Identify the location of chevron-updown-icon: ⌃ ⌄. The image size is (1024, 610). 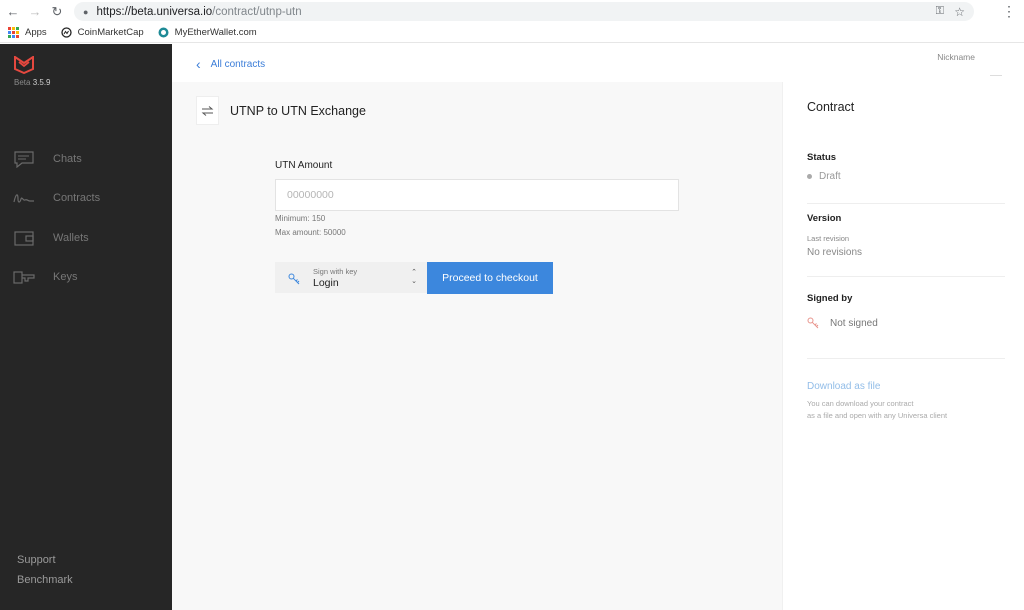
(414, 277).